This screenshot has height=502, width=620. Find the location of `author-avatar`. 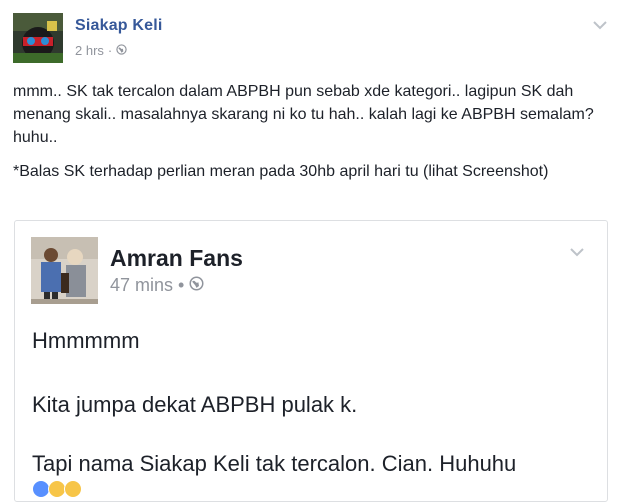

author-avatar is located at coordinates (38, 38).